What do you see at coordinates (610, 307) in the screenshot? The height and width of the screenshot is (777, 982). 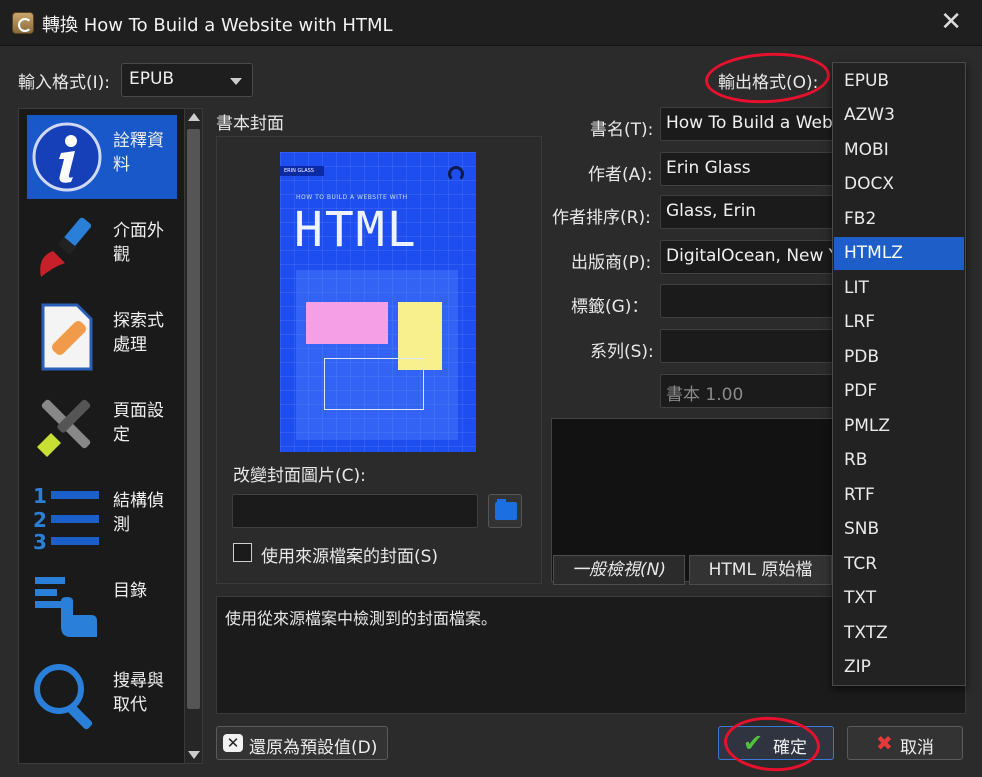 I see `tags-label: 標籤(G)：` at bounding box center [610, 307].